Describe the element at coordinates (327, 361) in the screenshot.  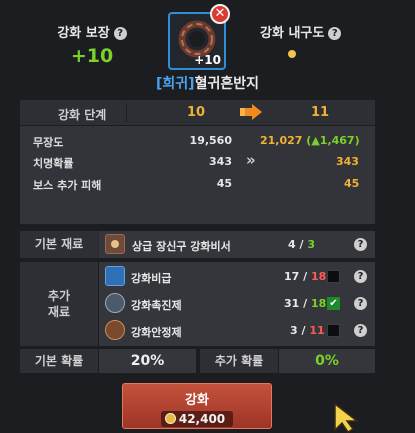
I see `extra-rate-value: 0%` at that location.